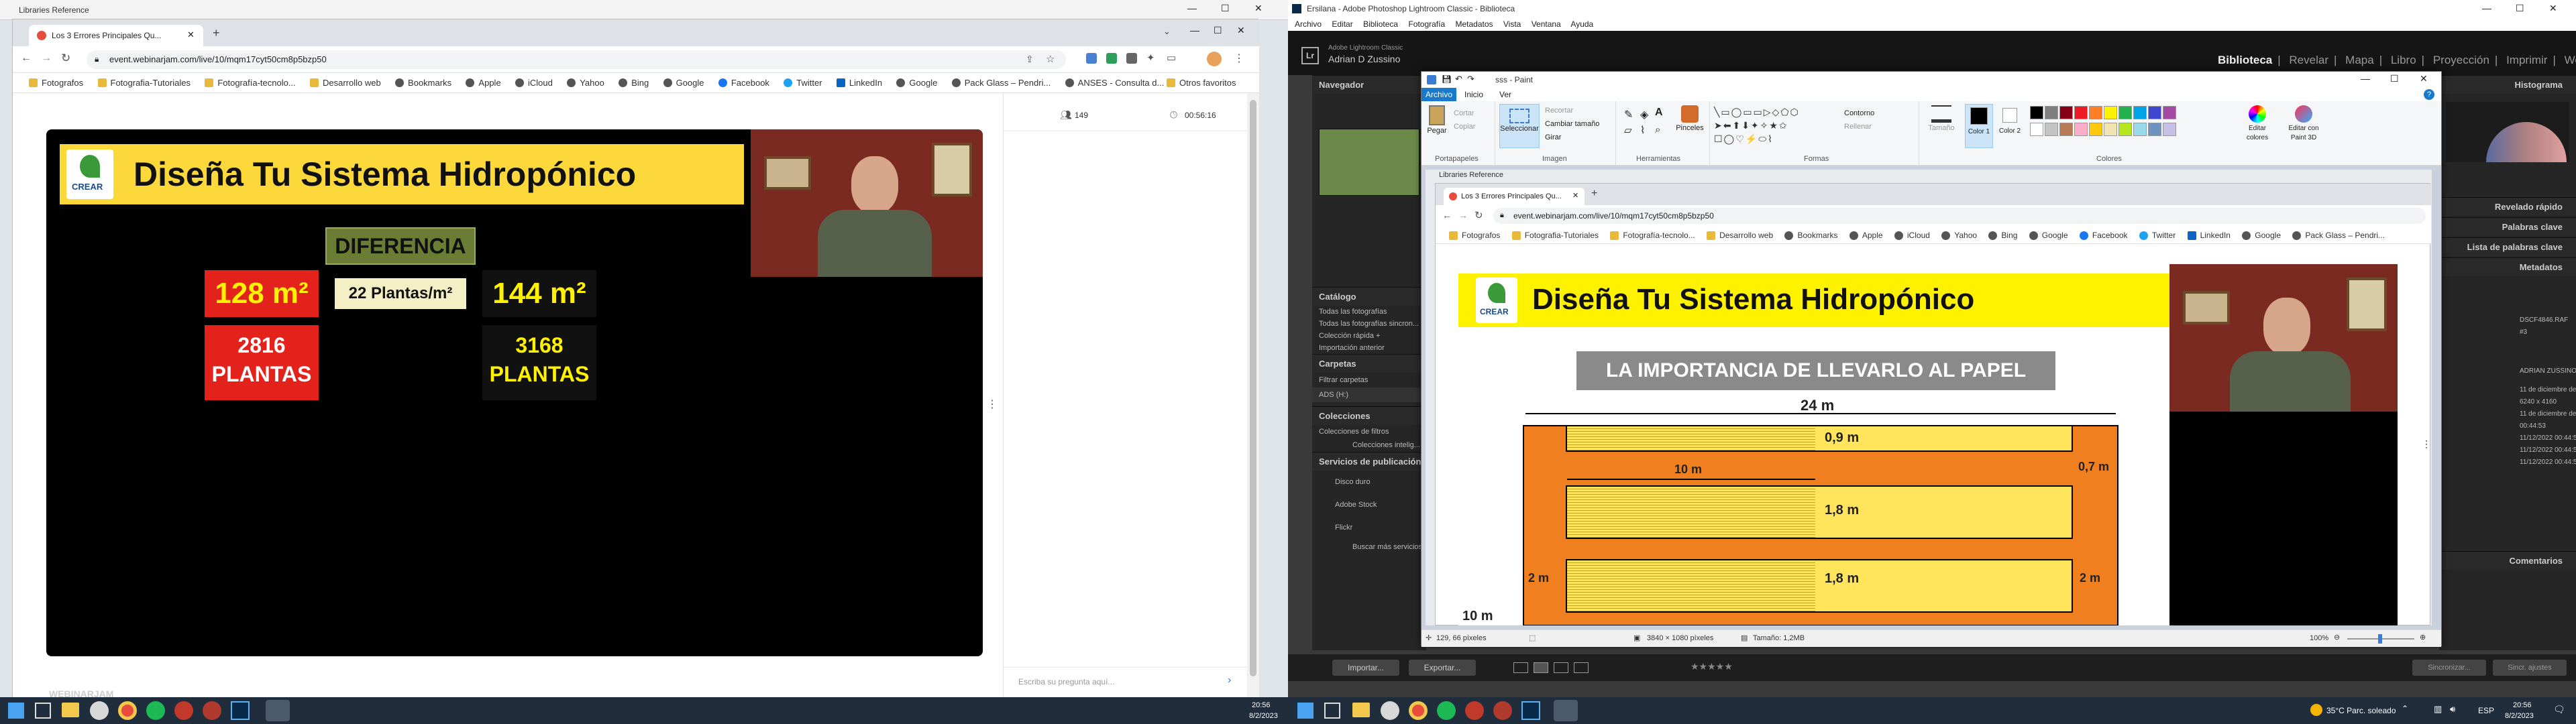 This screenshot has height=724, width=2576. What do you see at coordinates (1519, 126) in the screenshot?
I see `select-button: Seleccionar` at bounding box center [1519, 126].